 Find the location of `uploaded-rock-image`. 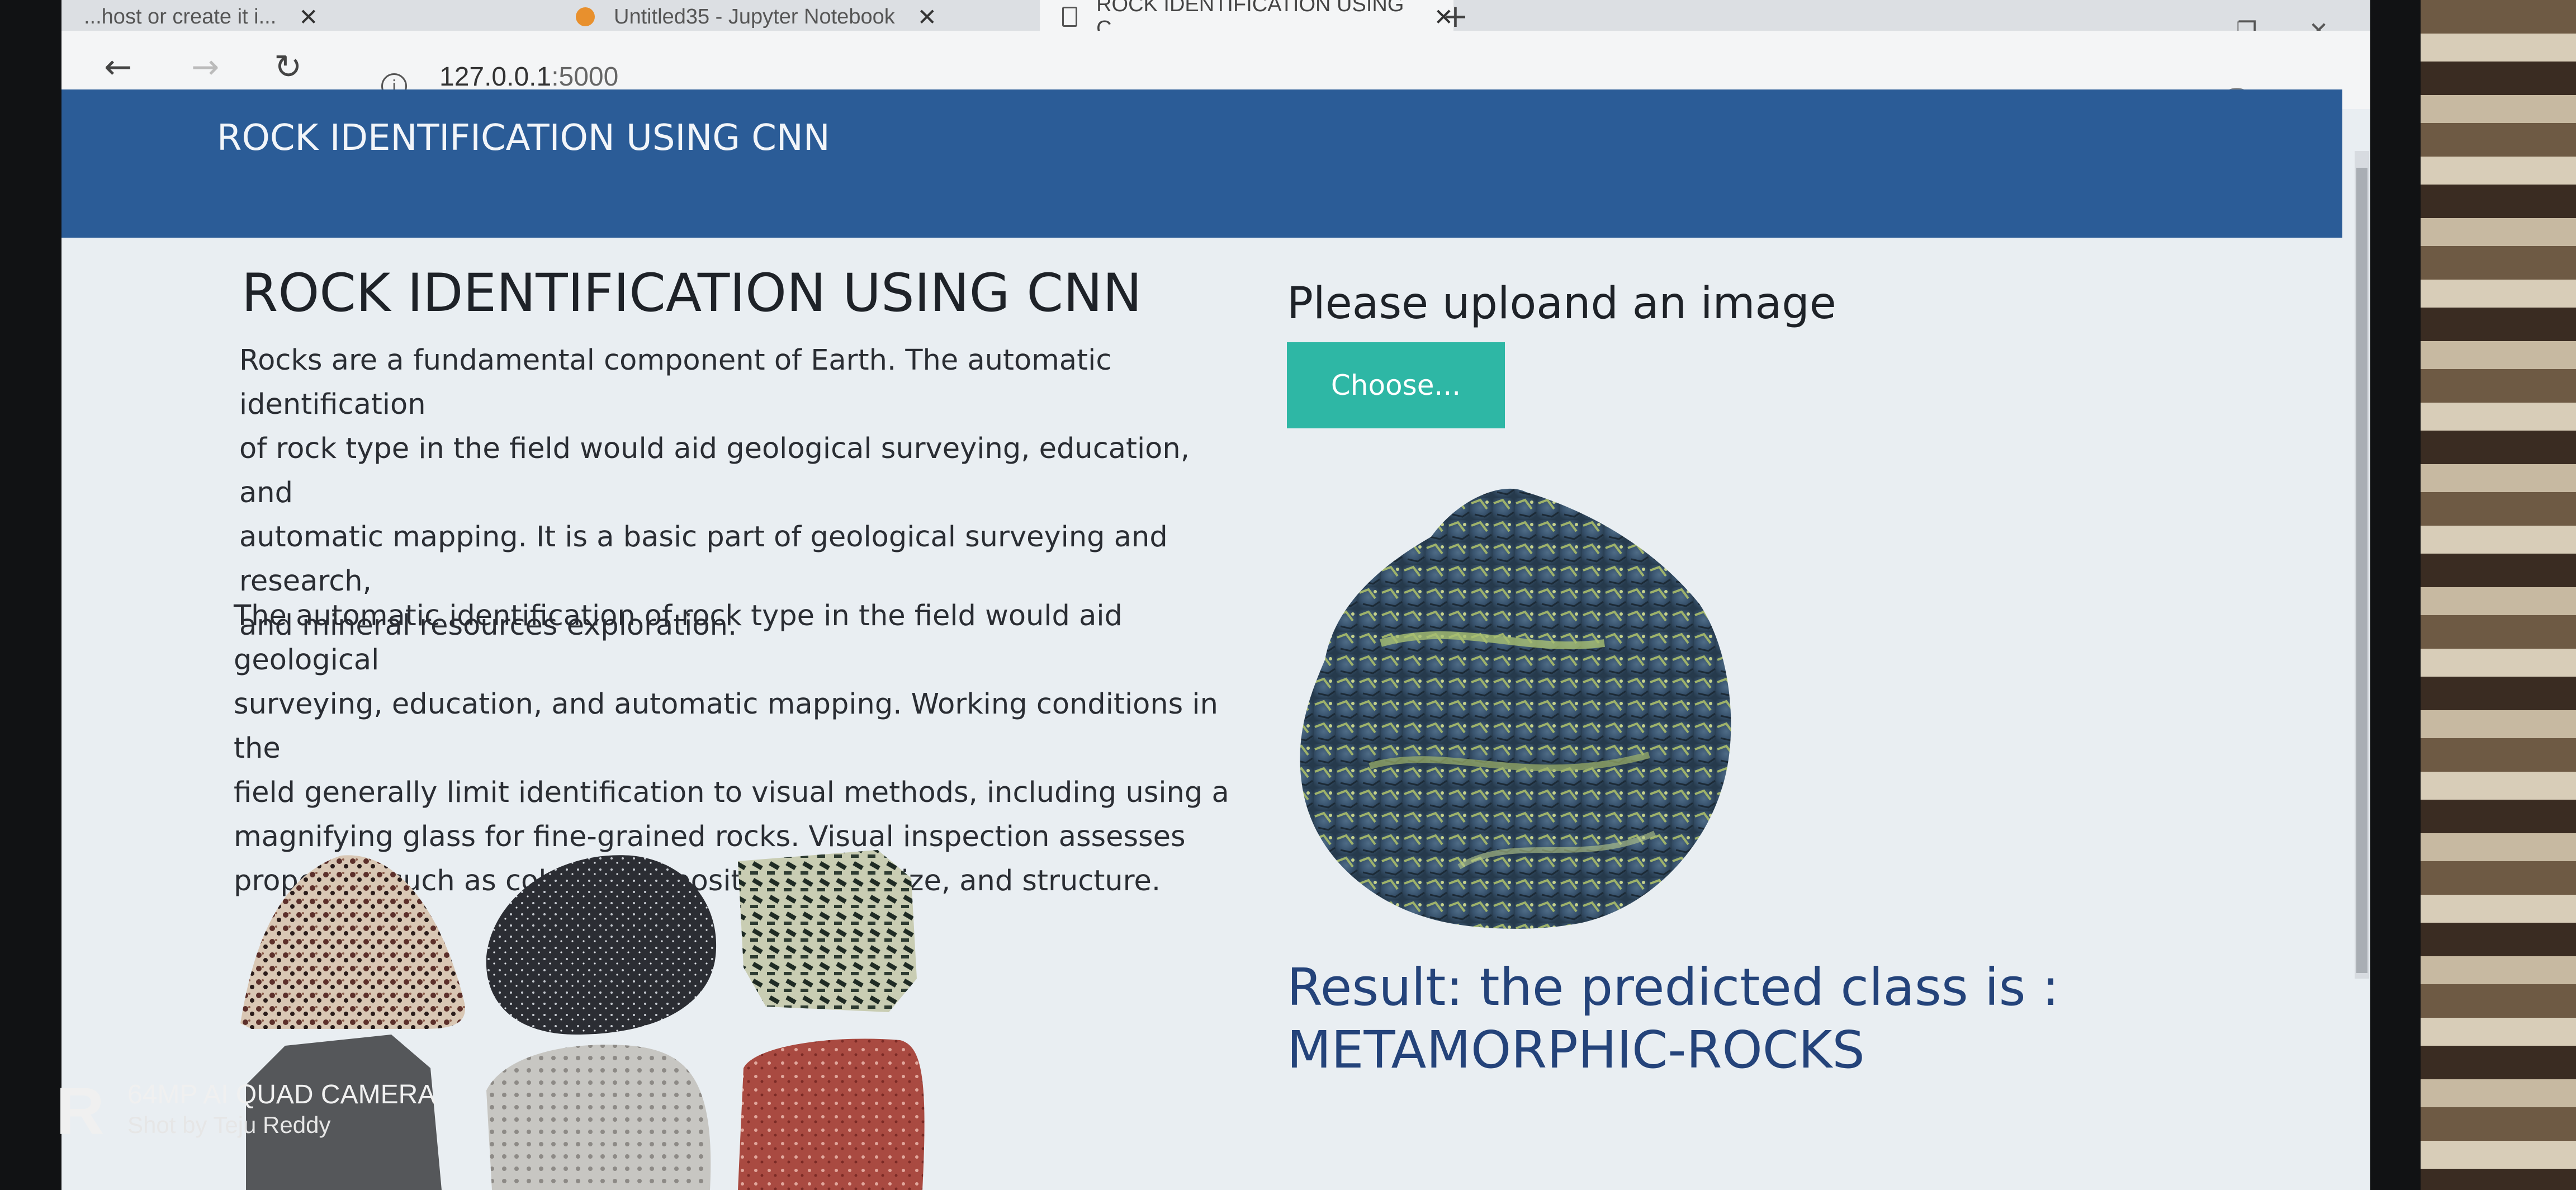

uploaded-rock-image is located at coordinates (1515, 708).